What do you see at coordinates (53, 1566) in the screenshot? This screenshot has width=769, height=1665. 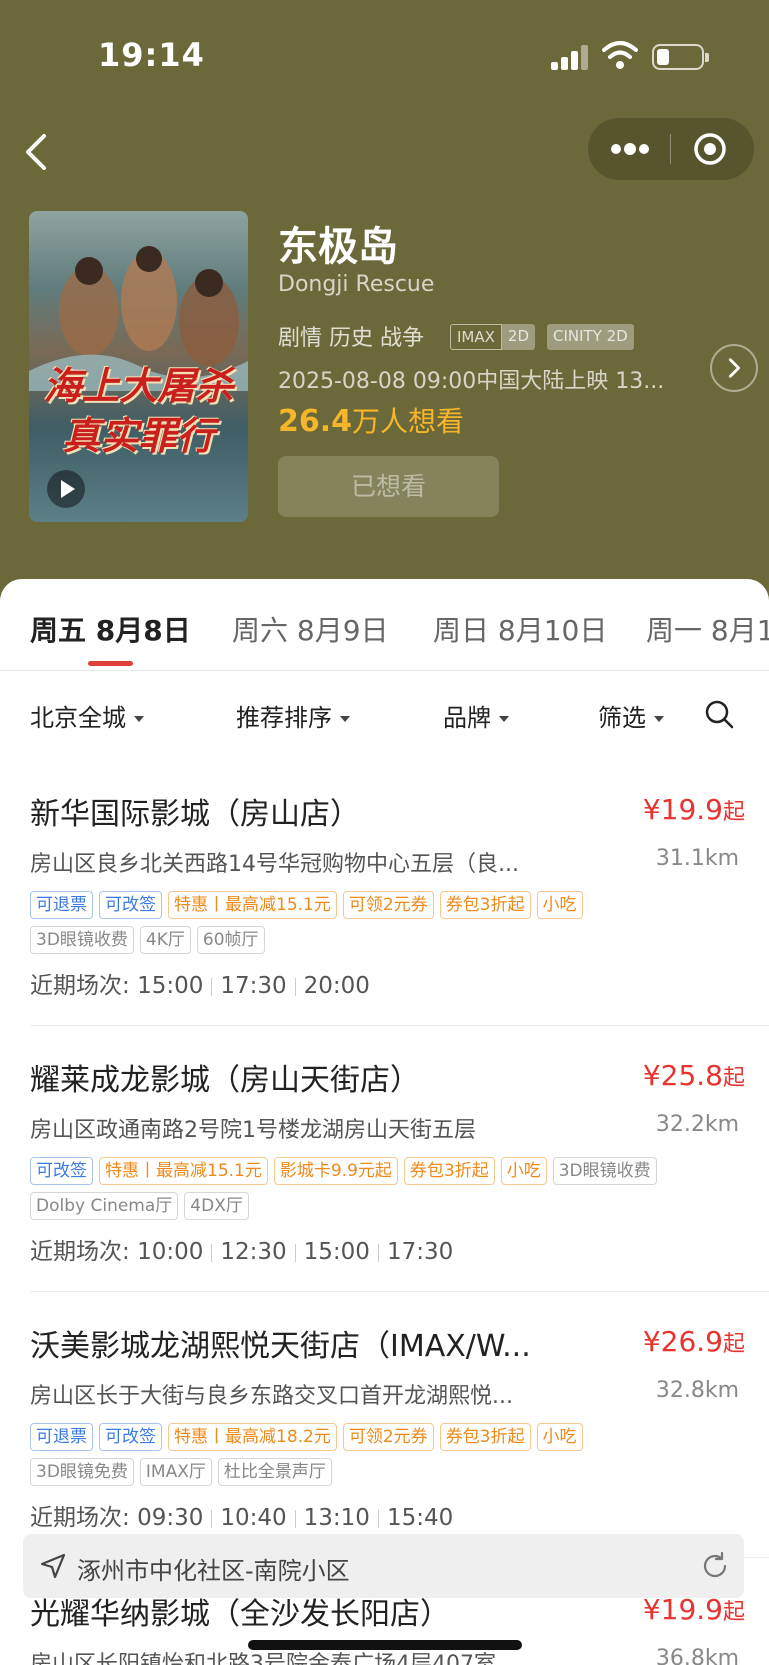 I see `location-arrow-icon` at bounding box center [53, 1566].